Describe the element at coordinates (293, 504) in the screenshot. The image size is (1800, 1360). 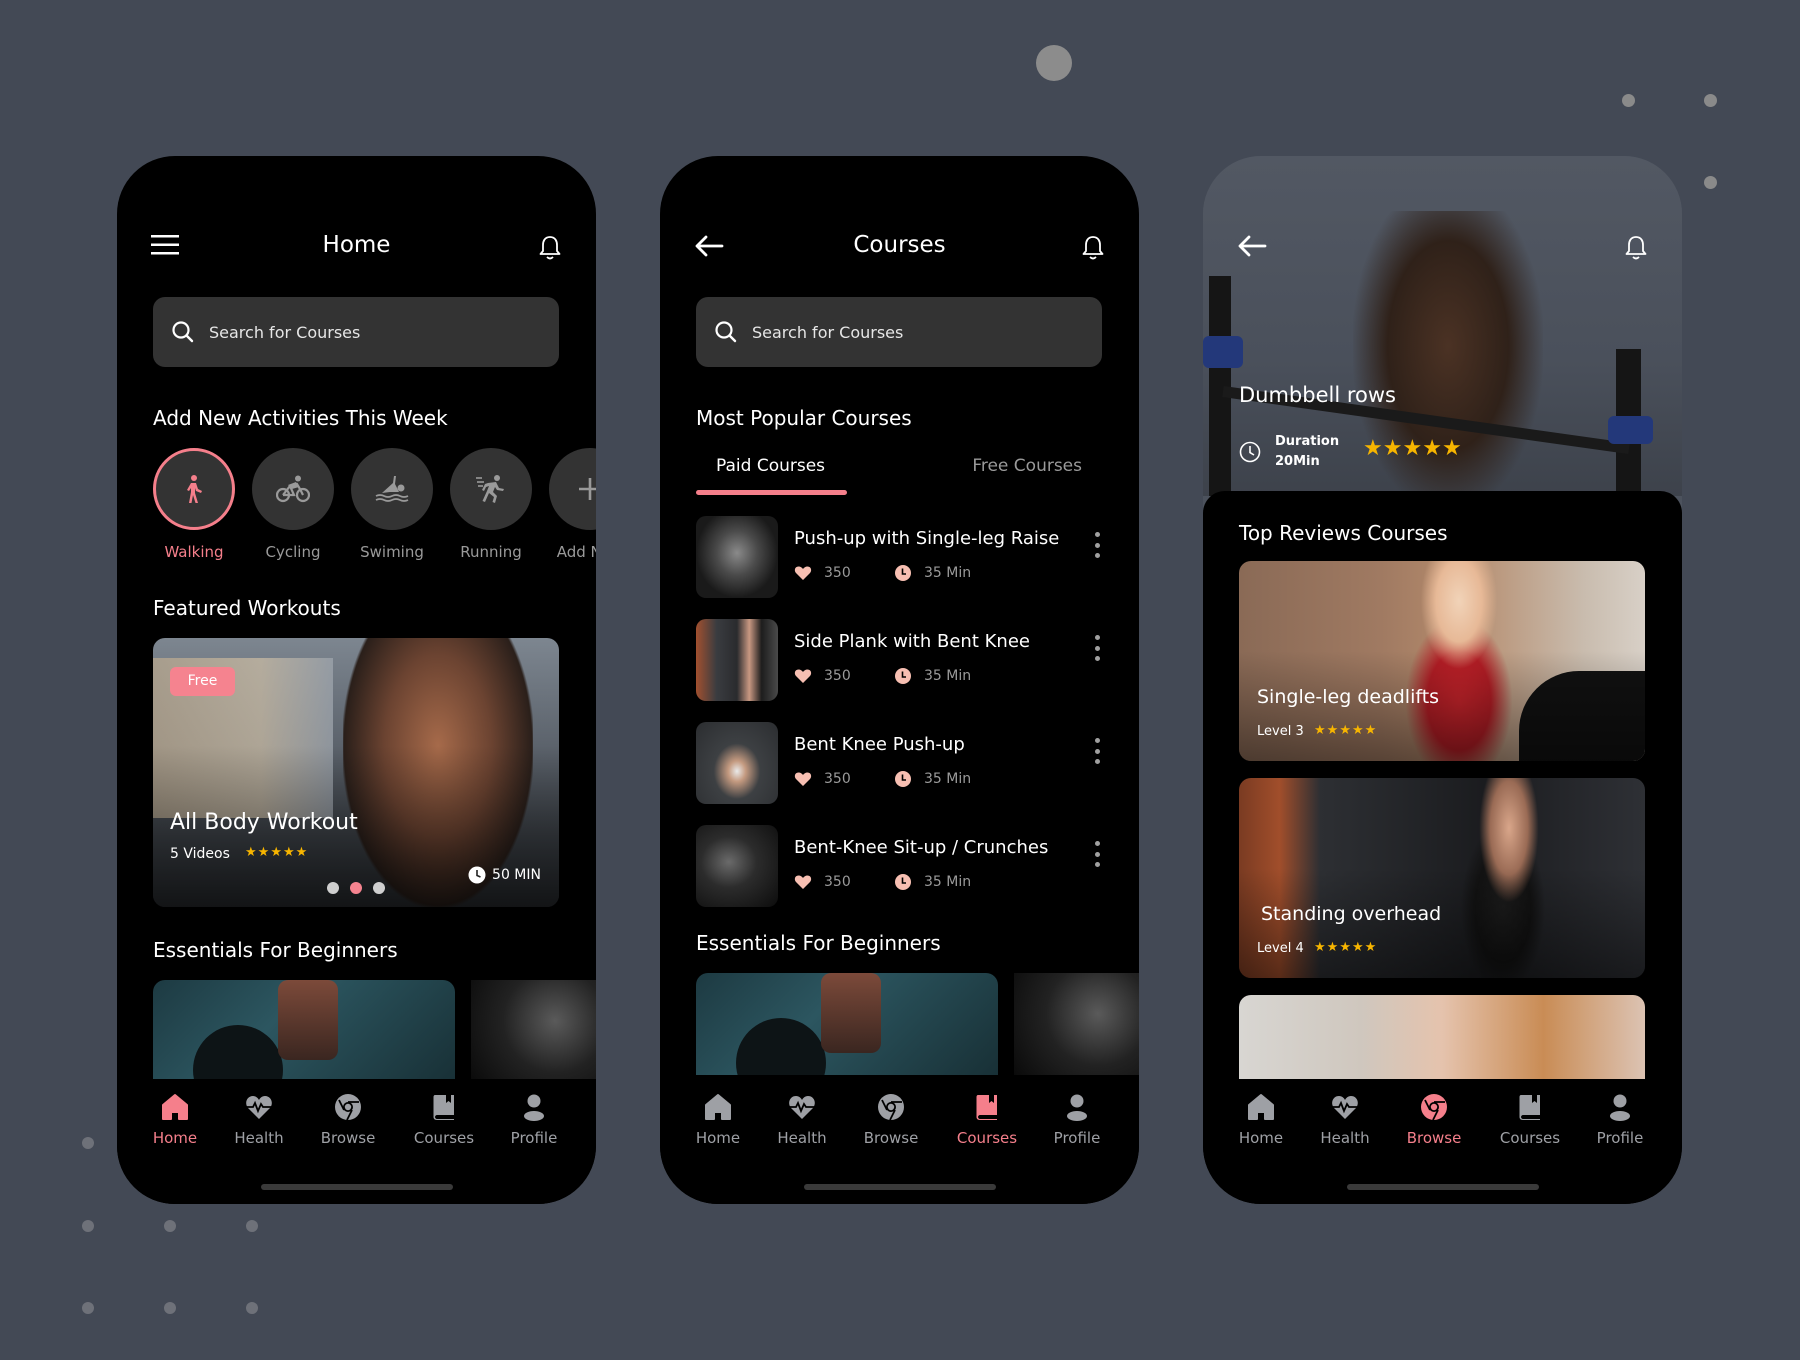
I see `activity-cycling: Cycling` at that location.